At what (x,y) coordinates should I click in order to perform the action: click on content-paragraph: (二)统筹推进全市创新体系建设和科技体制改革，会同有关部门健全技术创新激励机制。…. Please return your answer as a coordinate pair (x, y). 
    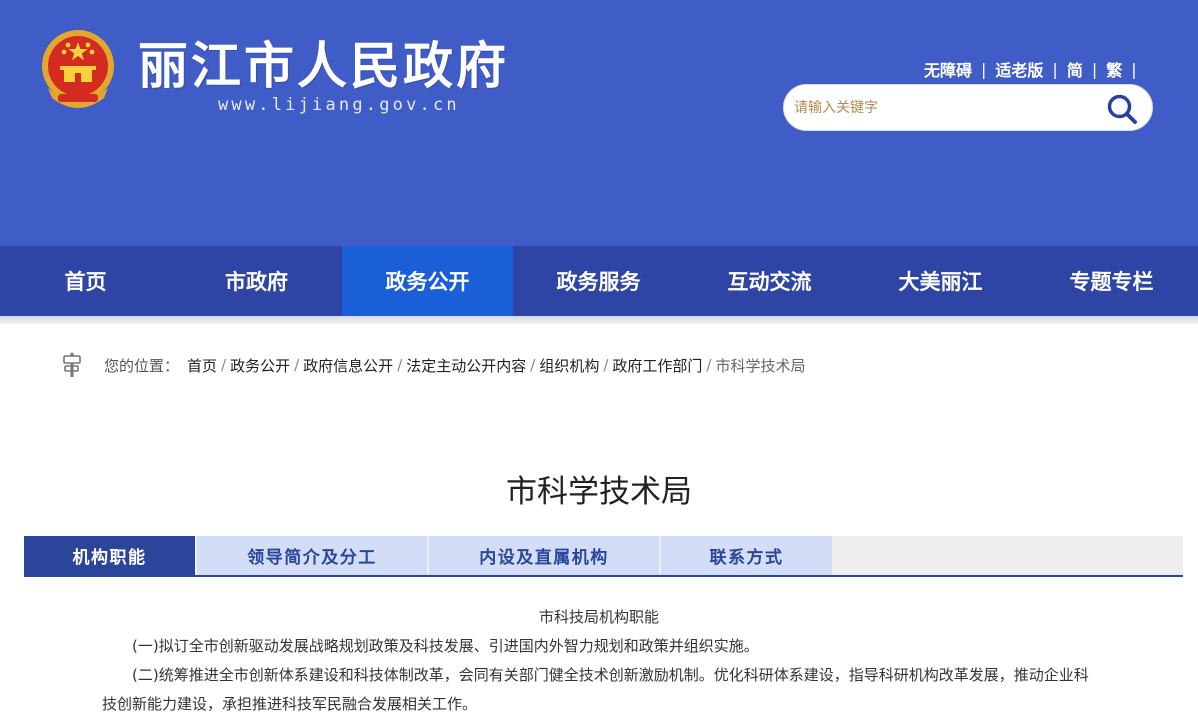
    Looking at the image, I should click on (595, 689).